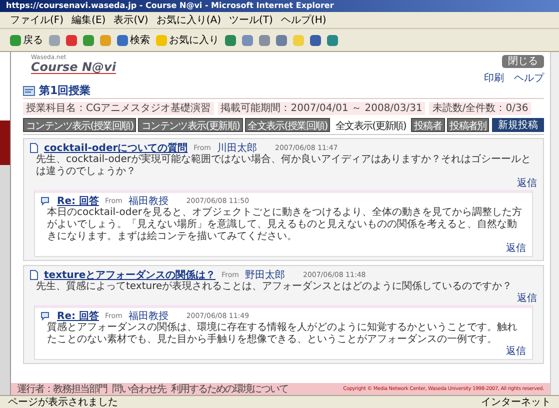 The height and width of the screenshot is (408, 559). What do you see at coordinates (529, 78) in the screenshot?
I see `header-link: ヘルプ` at bounding box center [529, 78].